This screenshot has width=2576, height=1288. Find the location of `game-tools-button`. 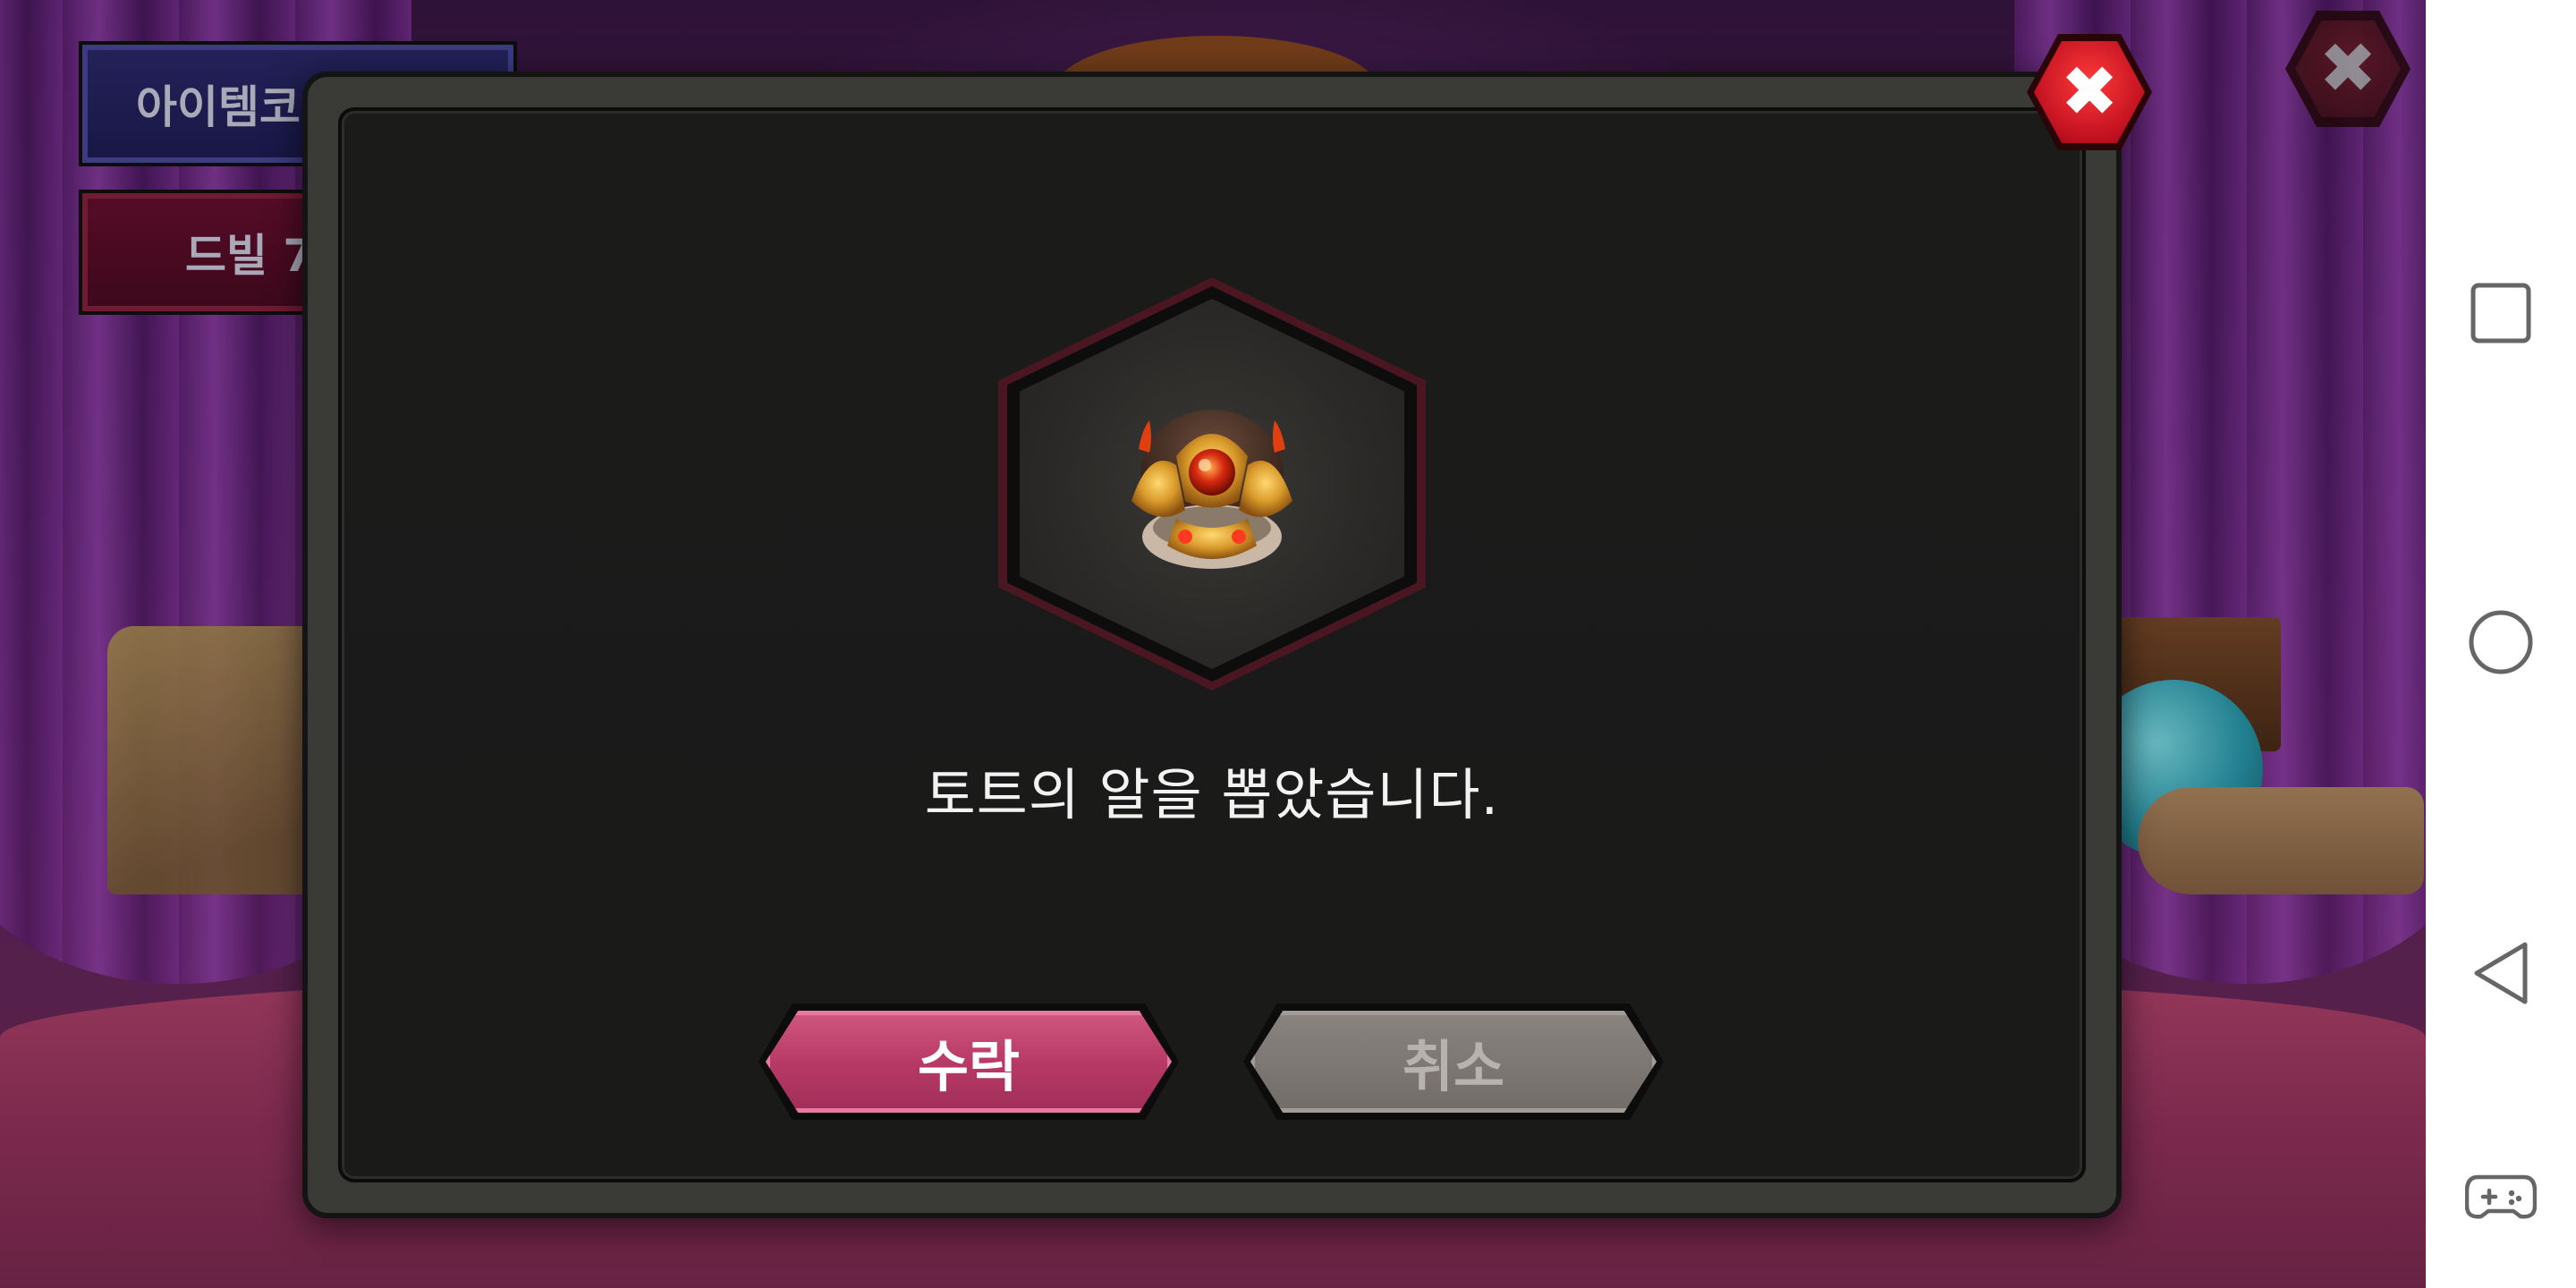

game-tools-button is located at coordinates (2501, 1197).